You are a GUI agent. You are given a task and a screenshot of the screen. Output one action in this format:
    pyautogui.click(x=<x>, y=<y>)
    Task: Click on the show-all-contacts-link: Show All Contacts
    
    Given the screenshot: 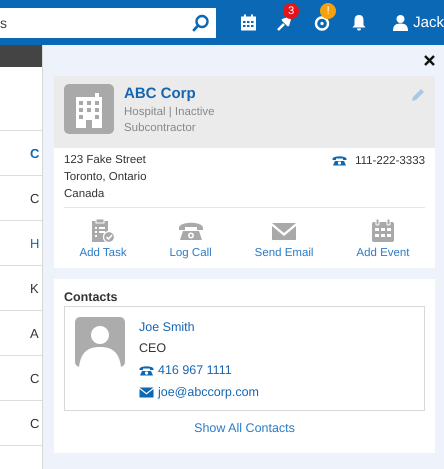 What is the action you would take?
    pyautogui.click(x=244, y=428)
    